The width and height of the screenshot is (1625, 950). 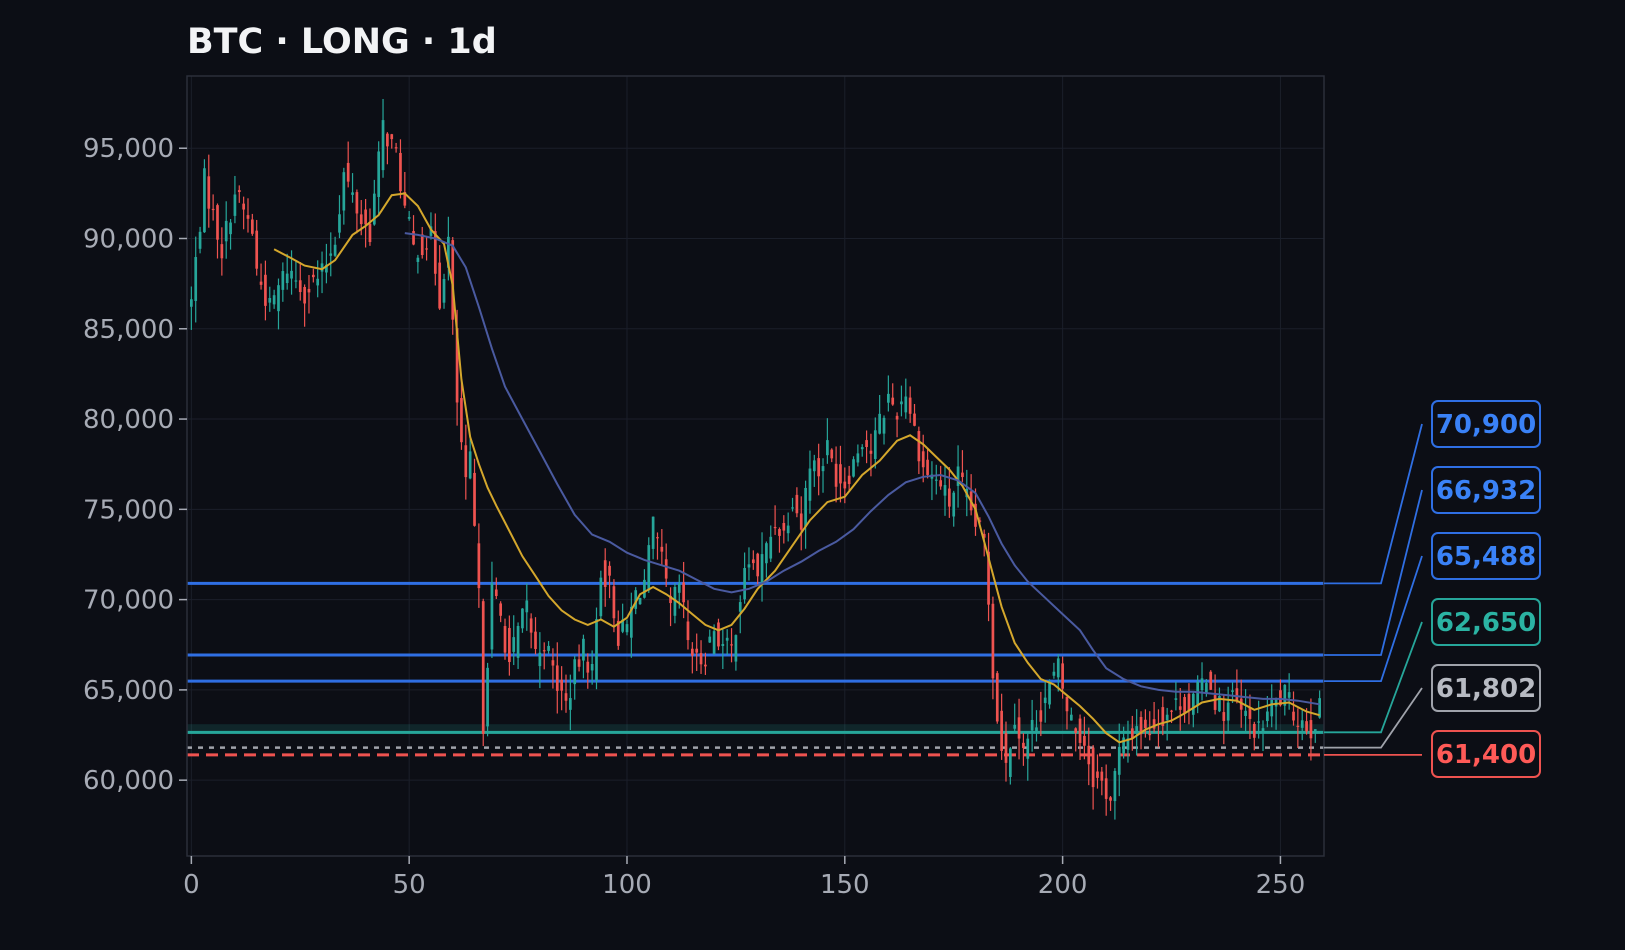 I want to click on x-tick-label: 250, so click(x=1281, y=885).